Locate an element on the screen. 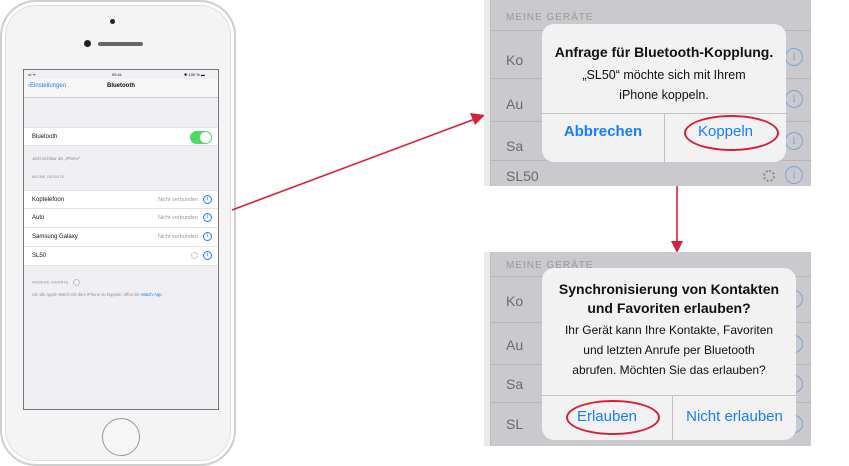 The image size is (849, 466). other-devices-label: ANDERE GERÄTE is located at coordinates (50, 282).